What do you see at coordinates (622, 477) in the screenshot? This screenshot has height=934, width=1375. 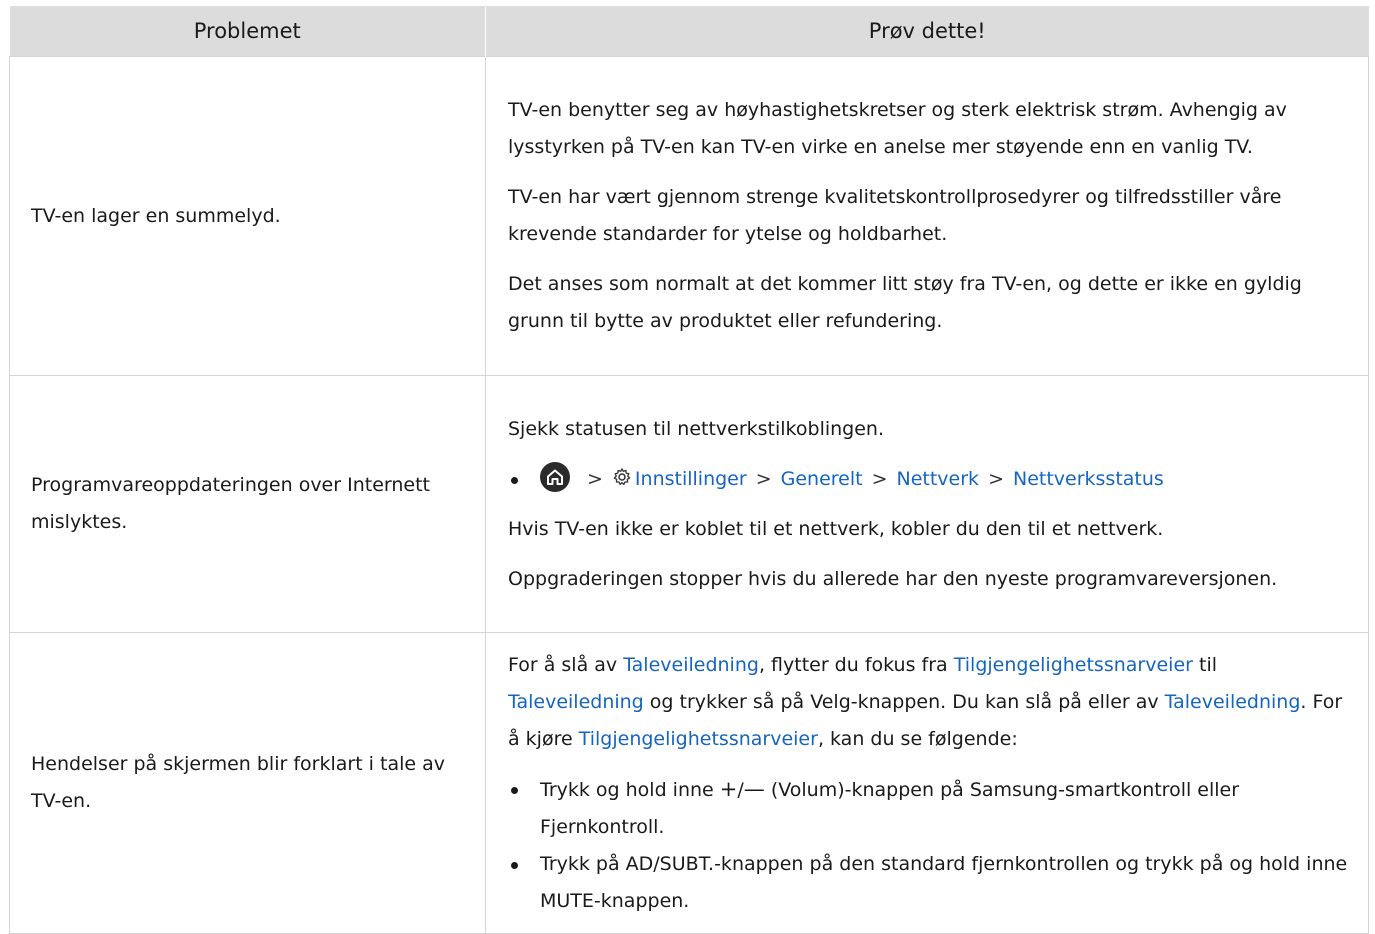 I see `gear-icon` at bounding box center [622, 477].